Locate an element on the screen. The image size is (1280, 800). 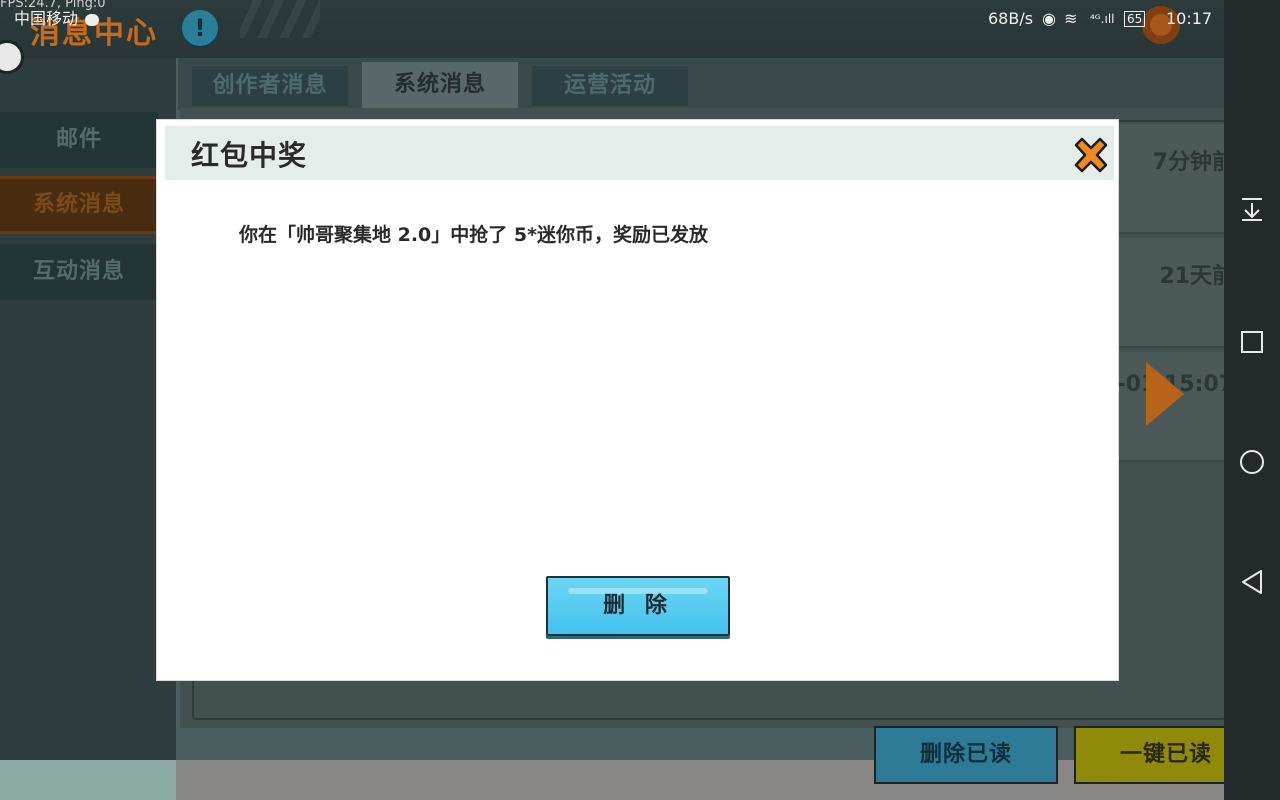
dialog-message: 你在「帅哥聚集地 2.0」中抢了 5*迷你币，奖励已发放 is located at coordinates (474, 235).